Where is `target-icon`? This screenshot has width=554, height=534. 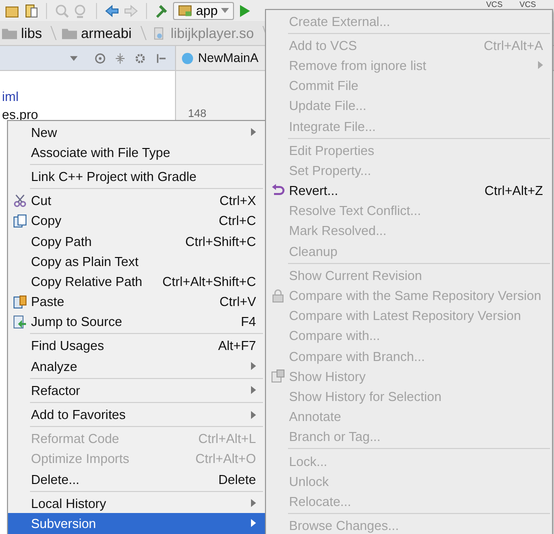 target-icon is located at coordinates (100, 58).